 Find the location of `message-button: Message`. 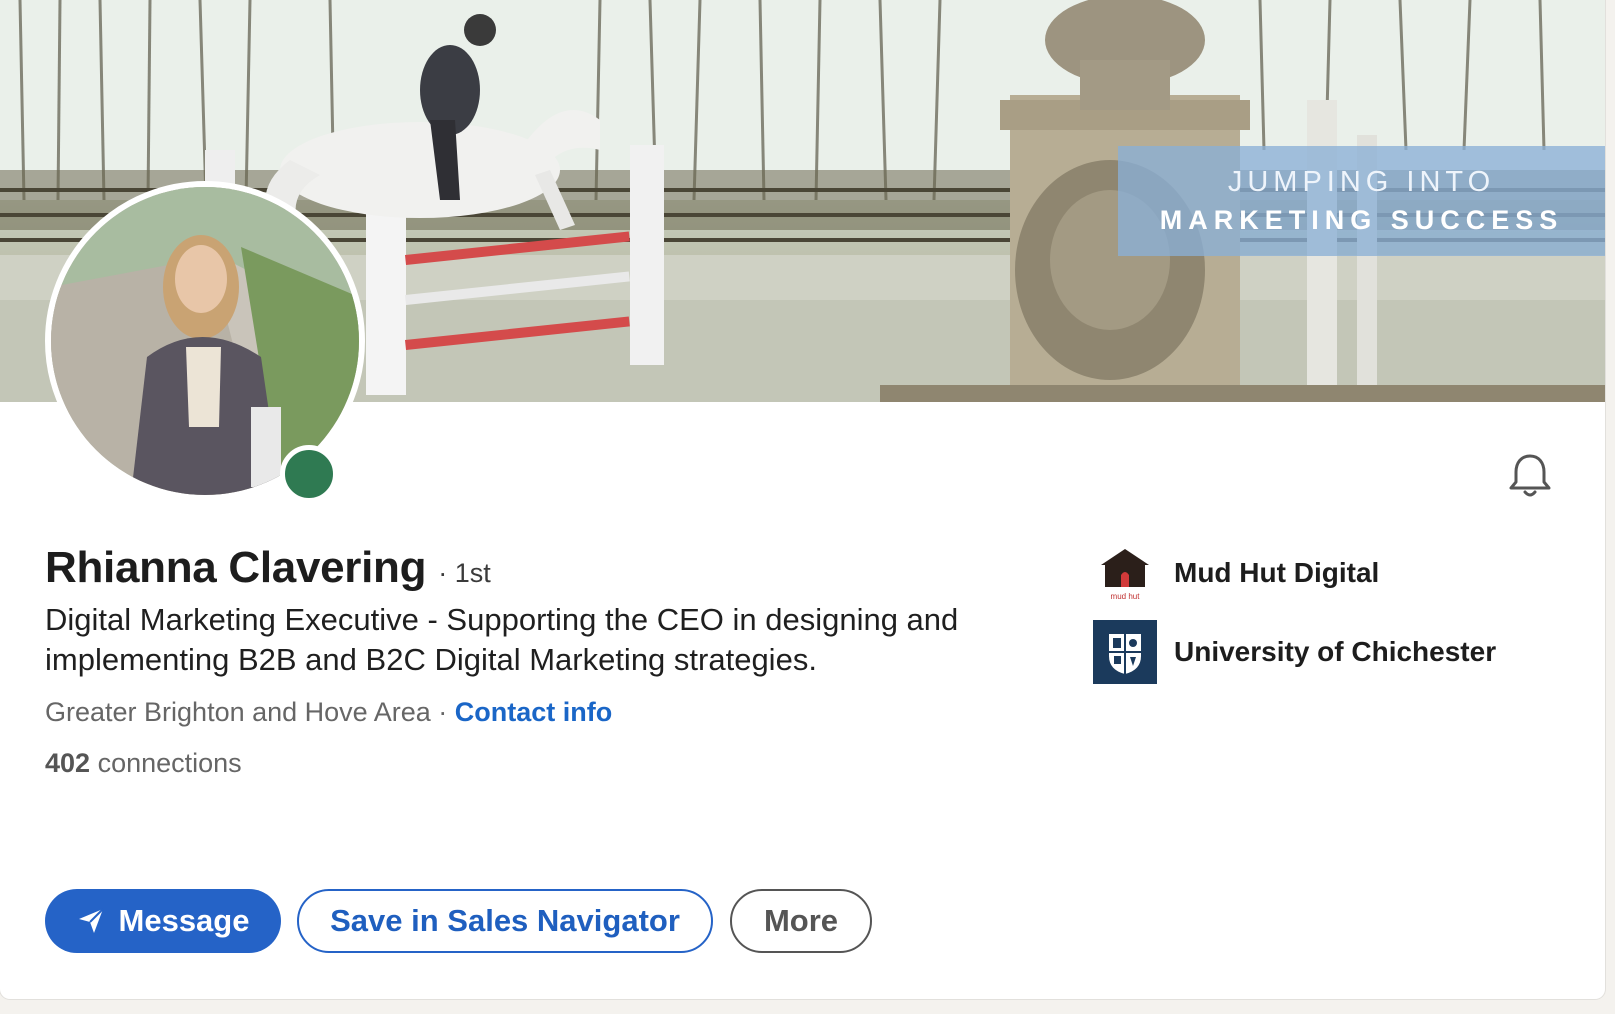

message-button: Message is located at coordinates (163, 921).